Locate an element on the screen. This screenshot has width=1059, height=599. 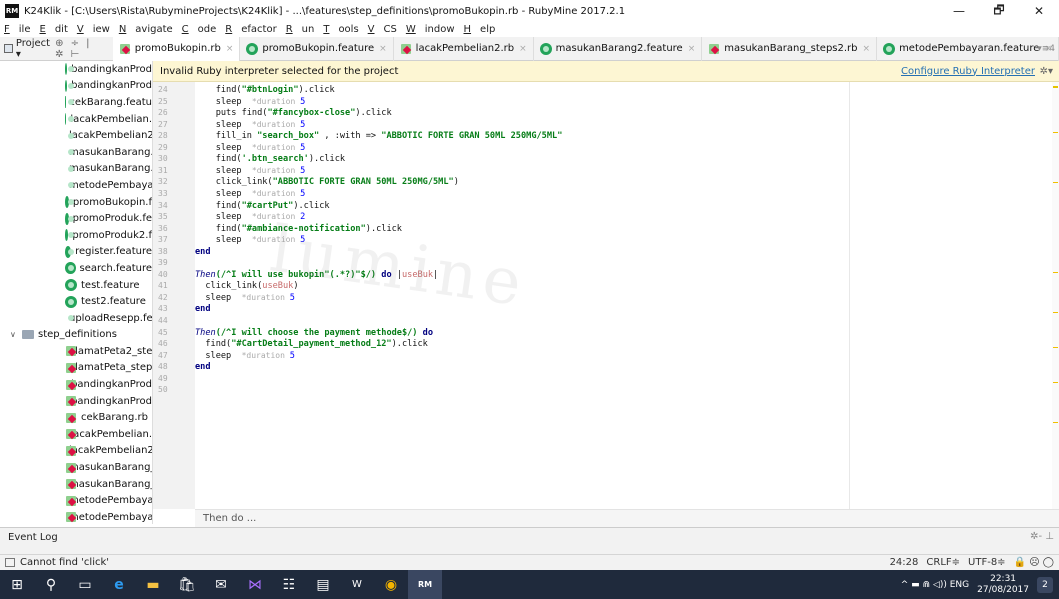
event-log-tools-icons: ✲- ⊥ is located at coordinates (1042, 536).